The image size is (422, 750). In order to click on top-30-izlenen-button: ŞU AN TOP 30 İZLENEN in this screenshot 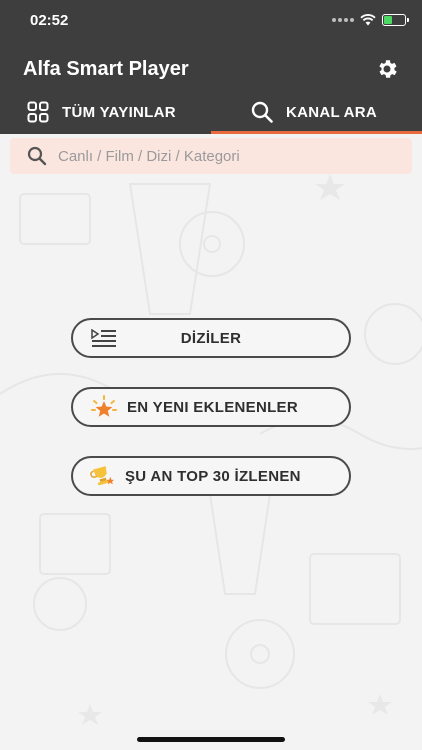, I will do `click(211, 476)`.